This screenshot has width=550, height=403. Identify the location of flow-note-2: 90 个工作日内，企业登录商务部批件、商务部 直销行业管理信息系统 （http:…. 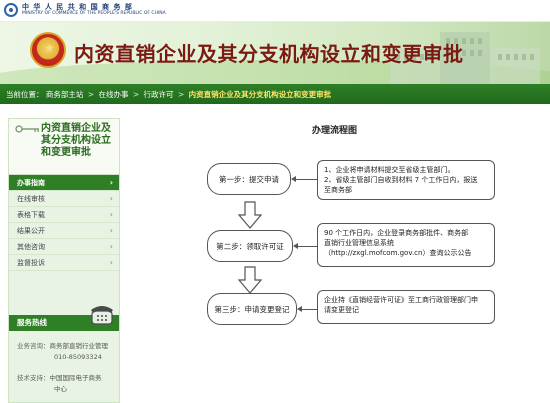
(406, 245).